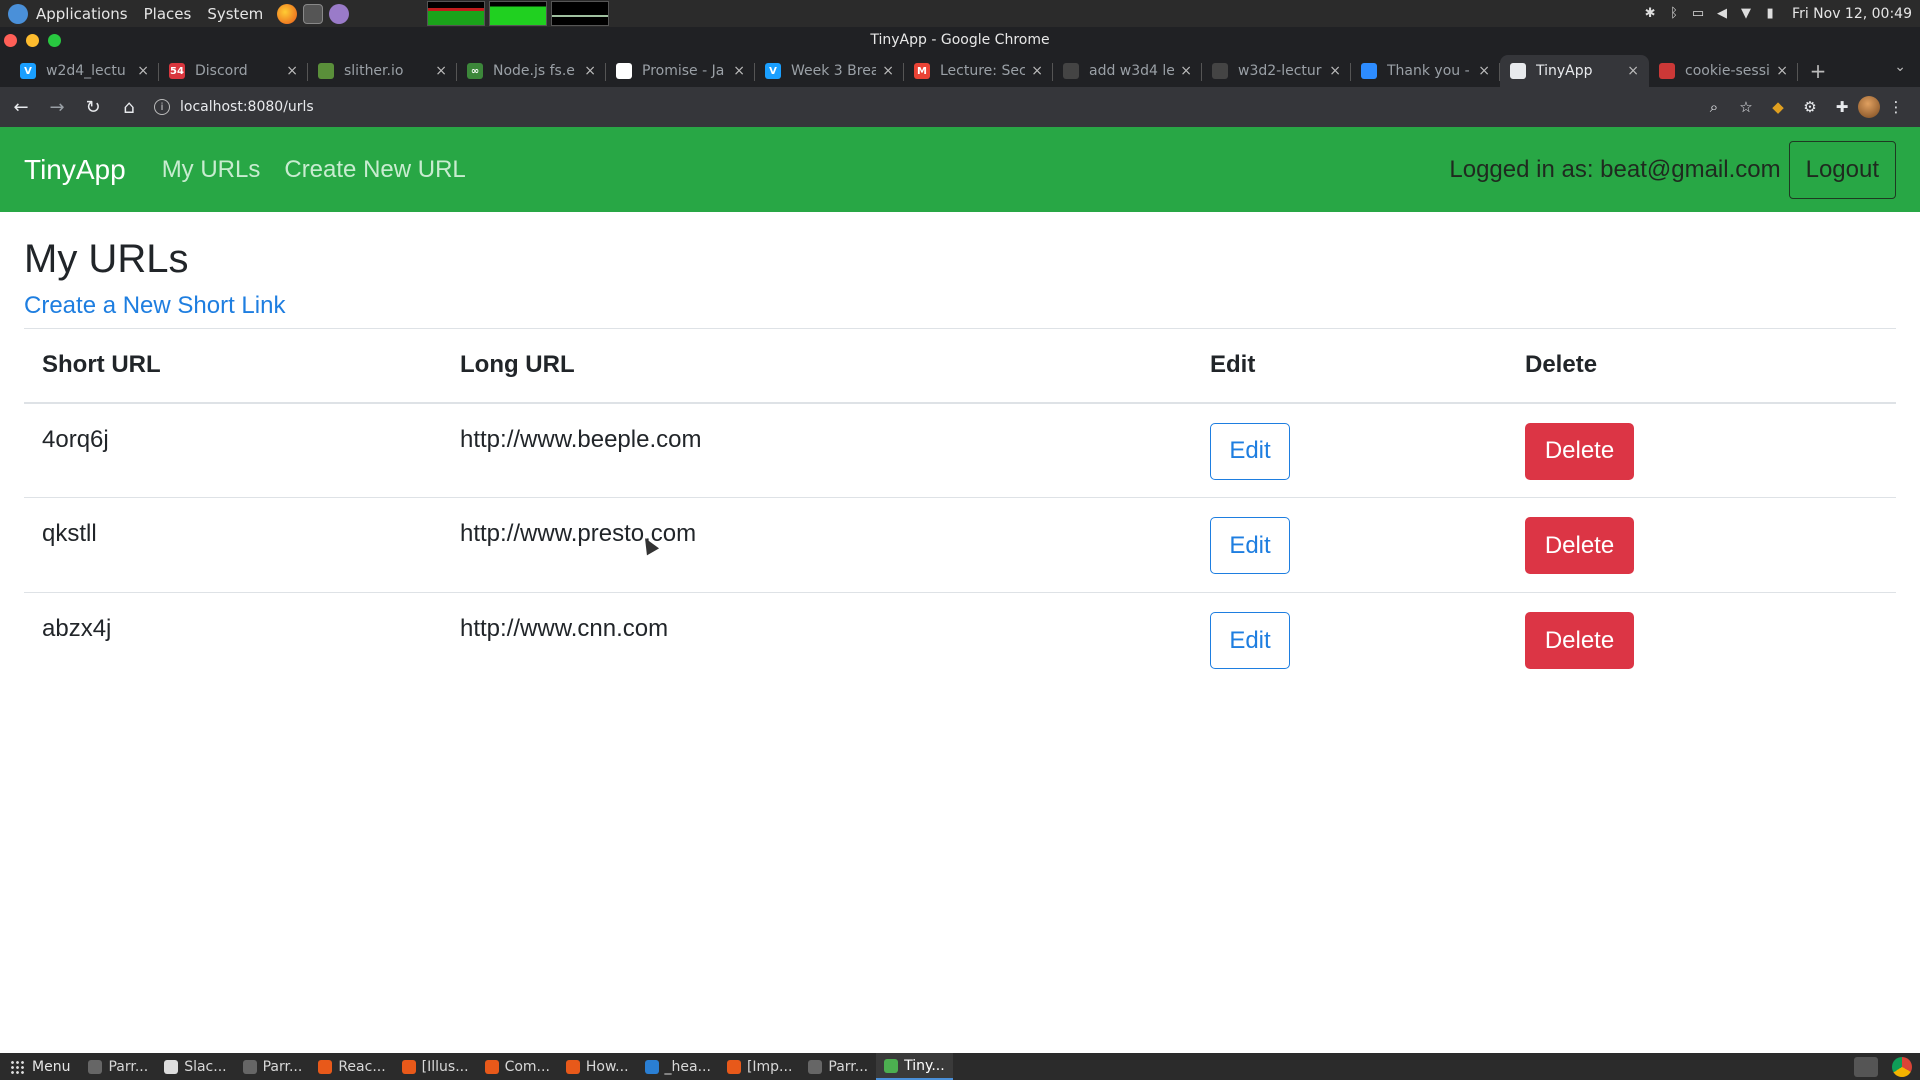 The height and width of the screenshot is (1080, 1920). What do you see at coordinates (517, 365) in the screenshot?
I see `header-long-url: Long URL` at bounding box center [517, 365].